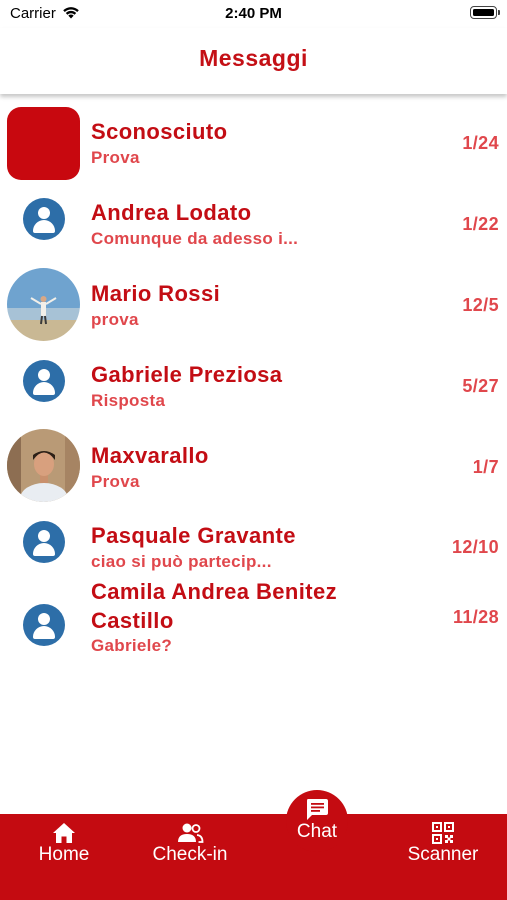 Image resolution: width=507 pixels, height=900 pixels. What do you see at coordinates (115, 319) in the screenshot?
I see `message-preview: prova` at bounding box center [115, 319].